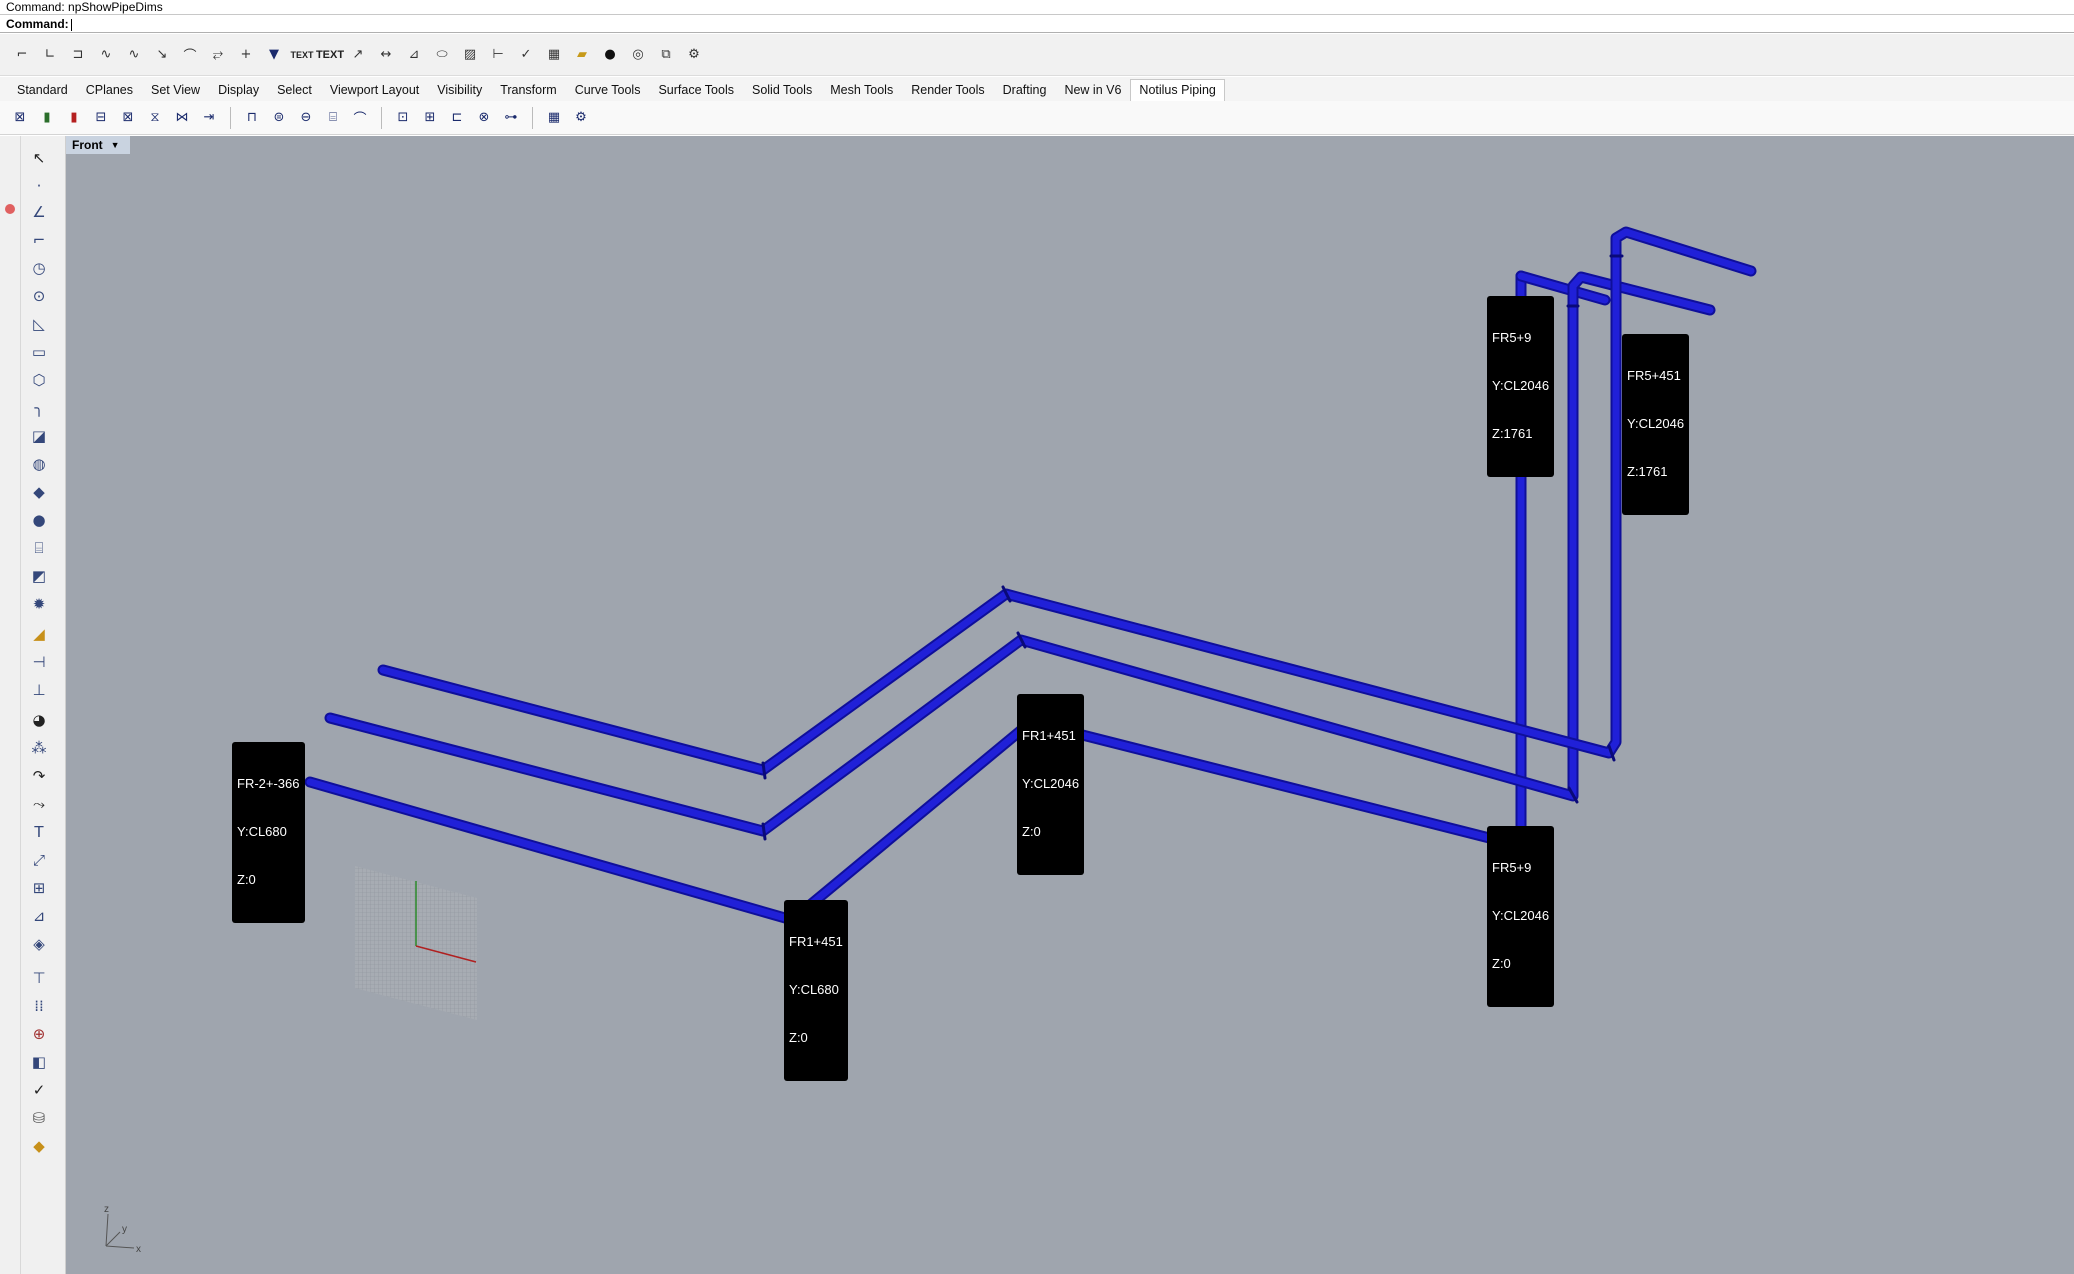 This screenshot has height=1274, width=2074. What do you see at coordinates (302, 55) in the screenshot?
I see `text-icon: TEXT` at bounding box center [302, 55].